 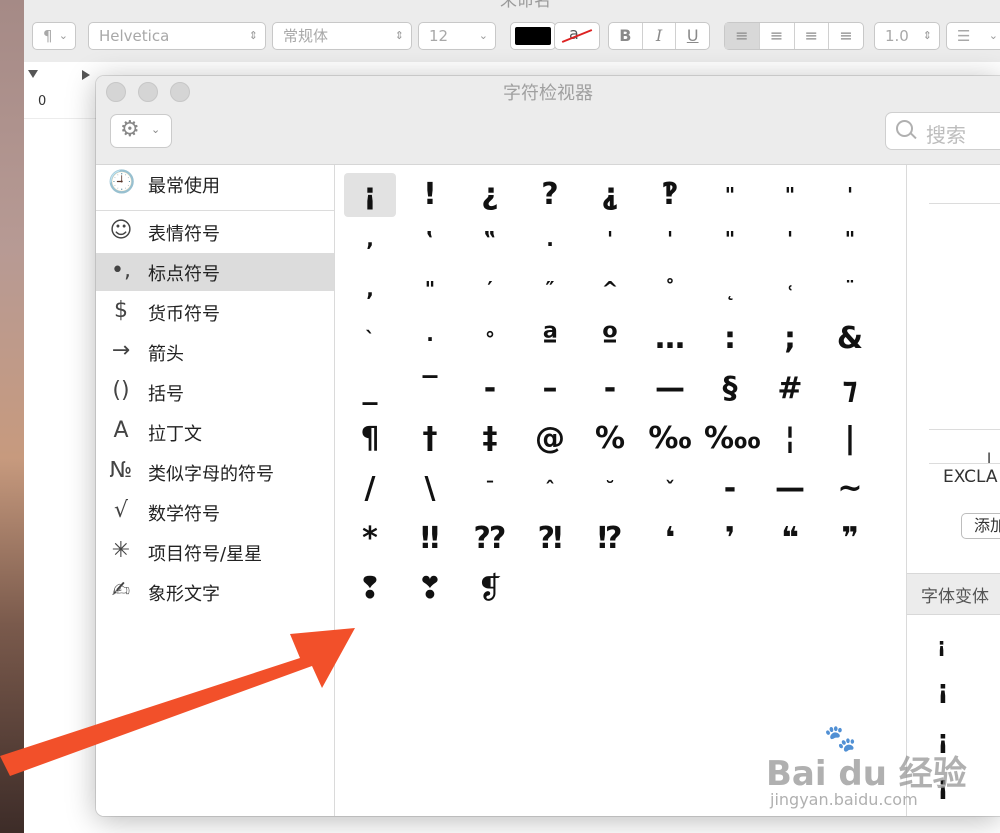 What do you see at coordinates (850, 289) in the screenshot?
I see `character-cell: ¨` at bounding box center [850, 289].